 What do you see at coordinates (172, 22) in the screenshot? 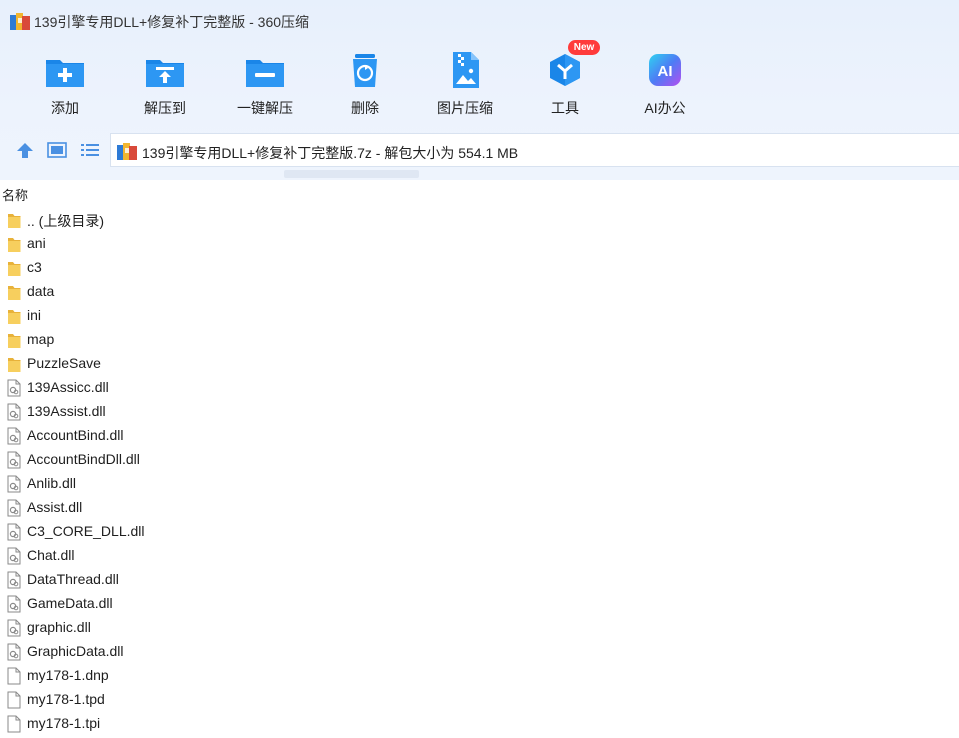
I see `window-title: 139引擎专用DLL+修复补丁完整版 - 360压缩` at bounding box center [172, 22].